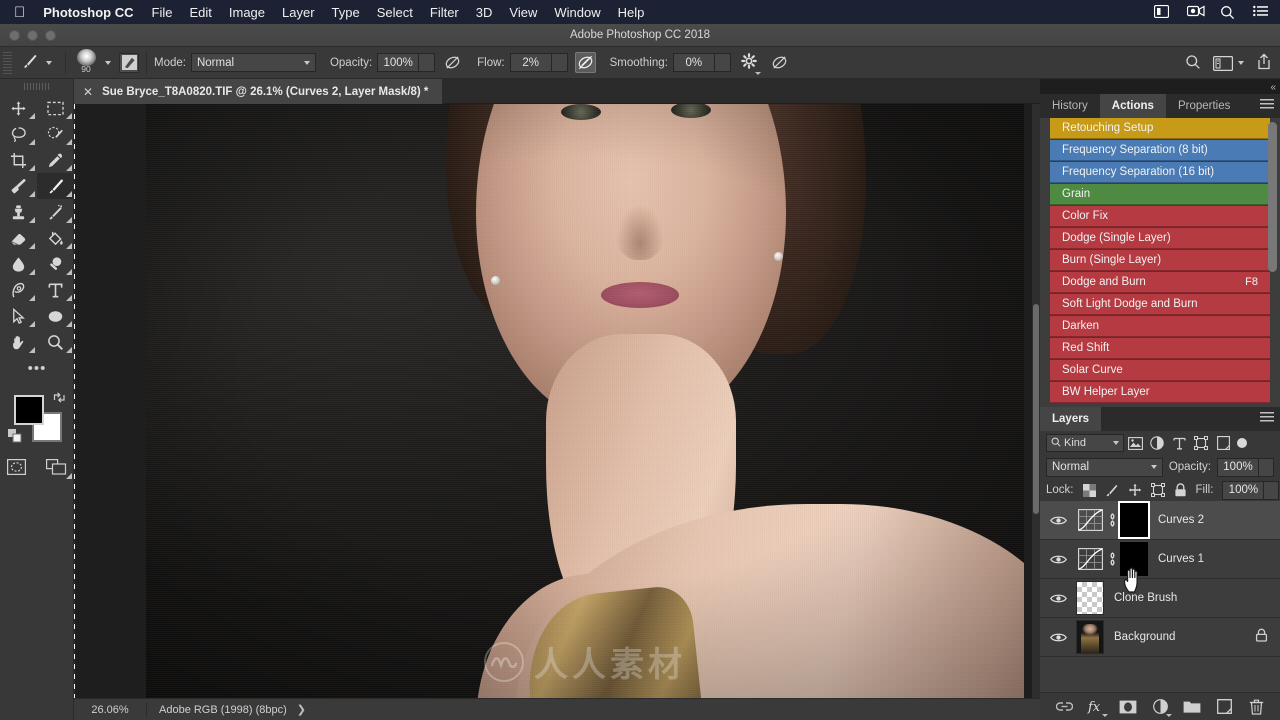  Describe the element at coordinates (1145, 598) in the screenshot. I see `layer-name: Clone Brush` at that location.